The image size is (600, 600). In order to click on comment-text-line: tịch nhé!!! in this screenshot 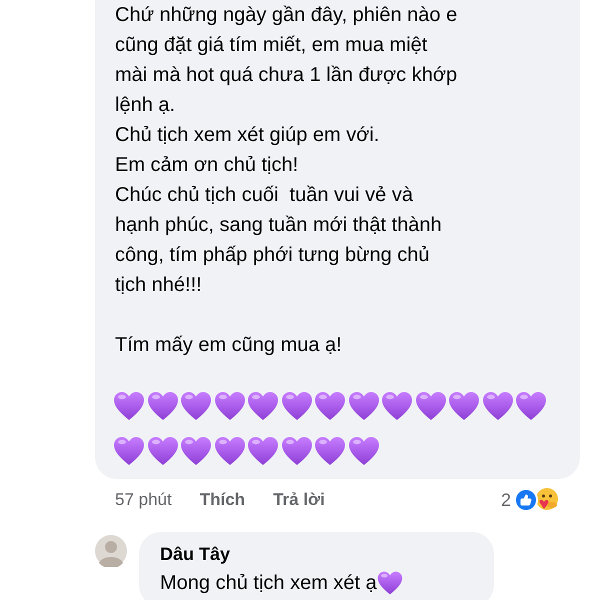, I will do `click(158, 285)`.